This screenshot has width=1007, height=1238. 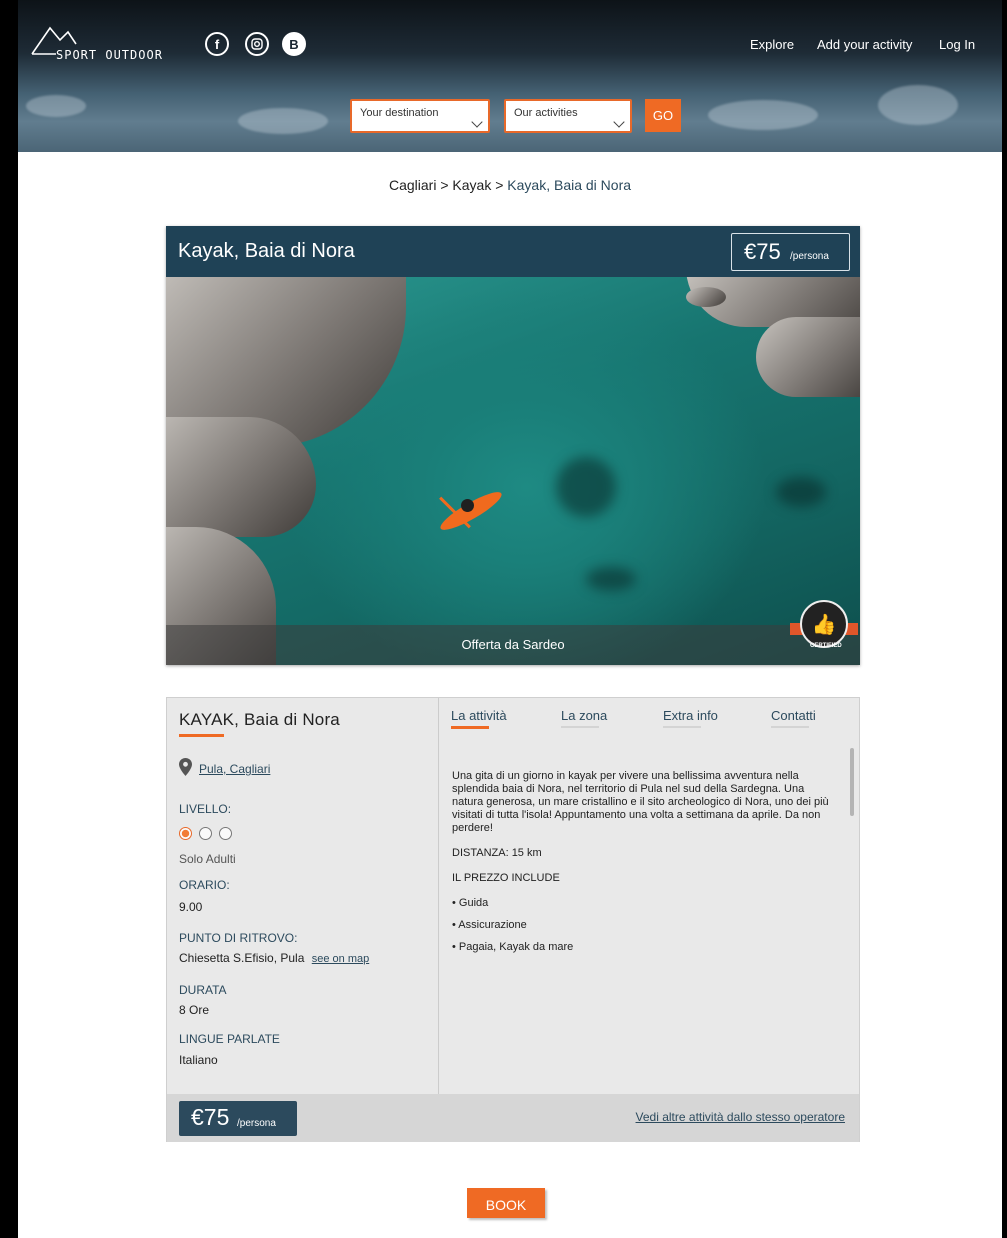 What do you see at coordinates (204, 885) in the screenshot?
I see `time-label: ORARIO:` at bounding box center [204, 885].